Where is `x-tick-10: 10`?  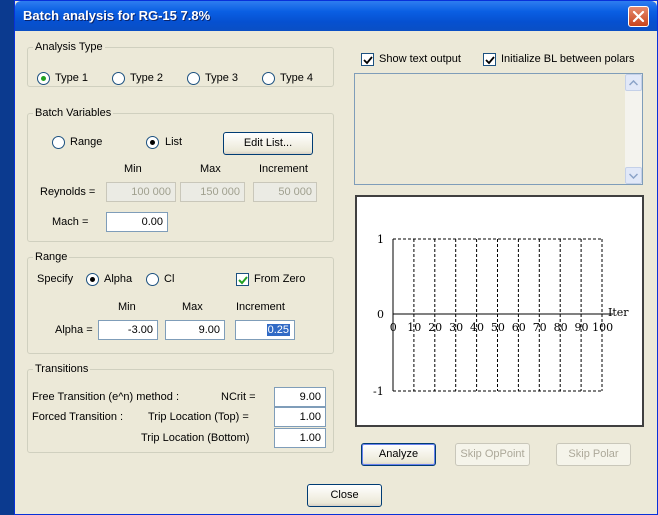
x-tick-10: 10 is located at coordinates (414, 327).